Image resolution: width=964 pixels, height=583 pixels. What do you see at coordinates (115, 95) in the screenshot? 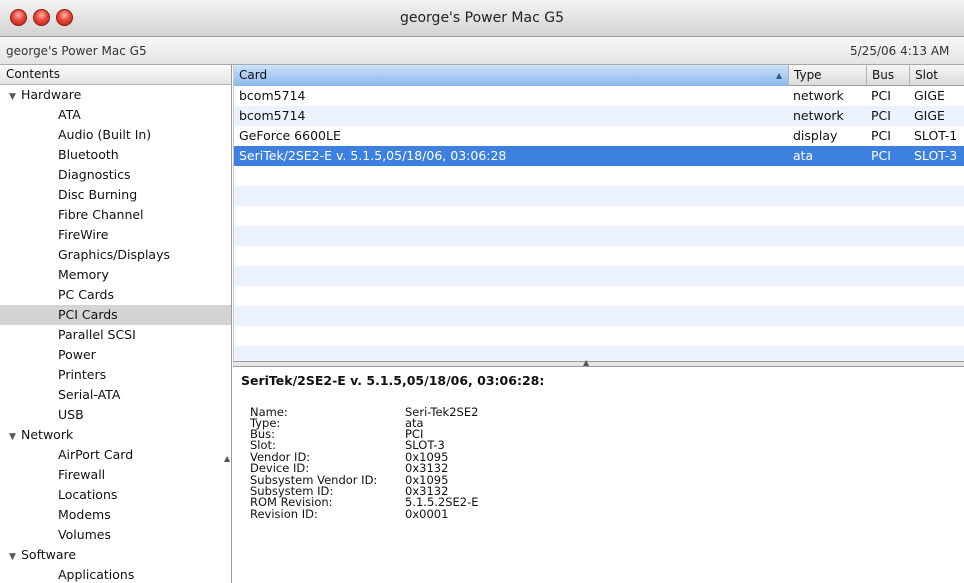
I see `sidebar-group-hardware: ▼ Hardware` at bounding box center [115, 95].